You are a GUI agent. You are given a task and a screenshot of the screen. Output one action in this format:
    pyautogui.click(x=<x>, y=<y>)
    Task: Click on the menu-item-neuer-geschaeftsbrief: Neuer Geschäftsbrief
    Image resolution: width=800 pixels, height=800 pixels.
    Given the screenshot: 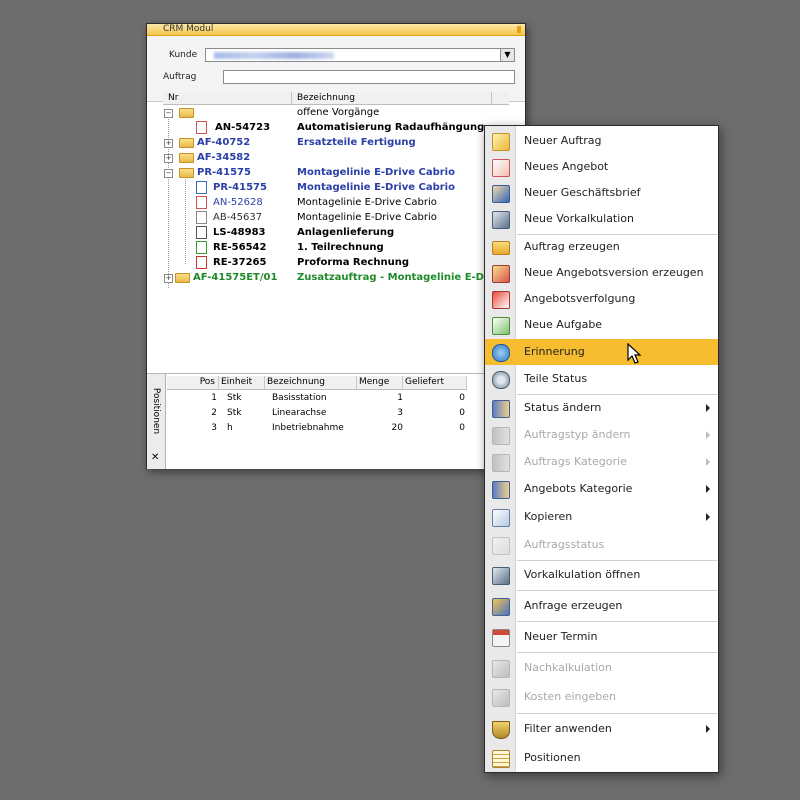 What is the action you would take?
    pyautogui.click(x=601, y=193)
    